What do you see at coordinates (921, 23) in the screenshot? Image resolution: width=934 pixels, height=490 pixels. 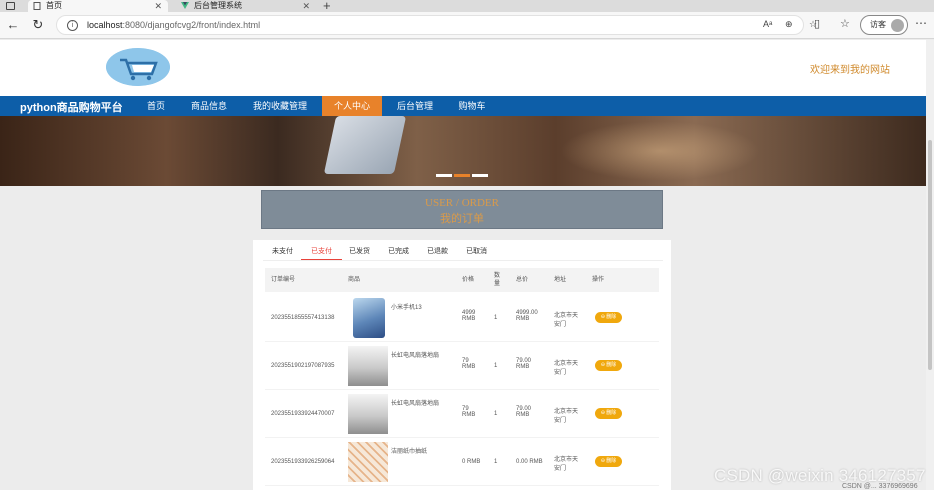 I see `more-icon: ⋯` at bounding box center [921, 23].